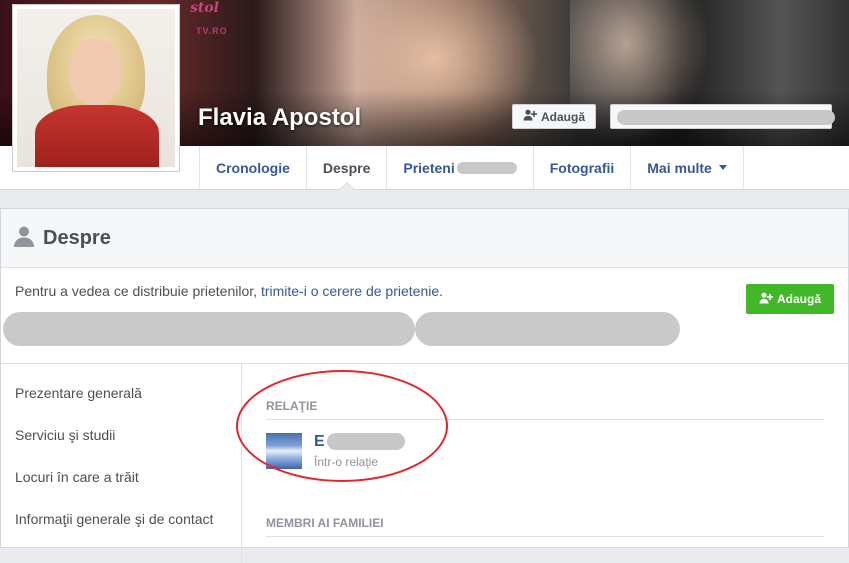  I want to click on tab-label: Cronologie, so click(253, 167).